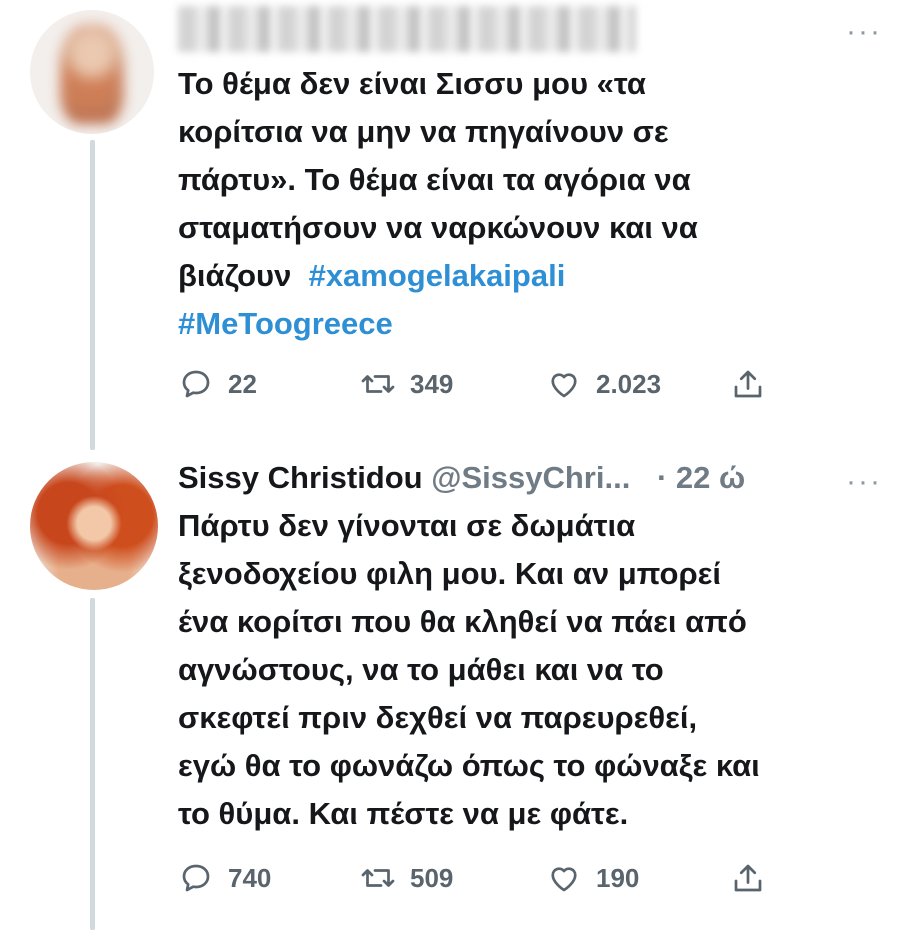 The image size is (918, 949). Describe the element at coordinates (196, 878) in the screenshot. I see `reply-icon` at that location.